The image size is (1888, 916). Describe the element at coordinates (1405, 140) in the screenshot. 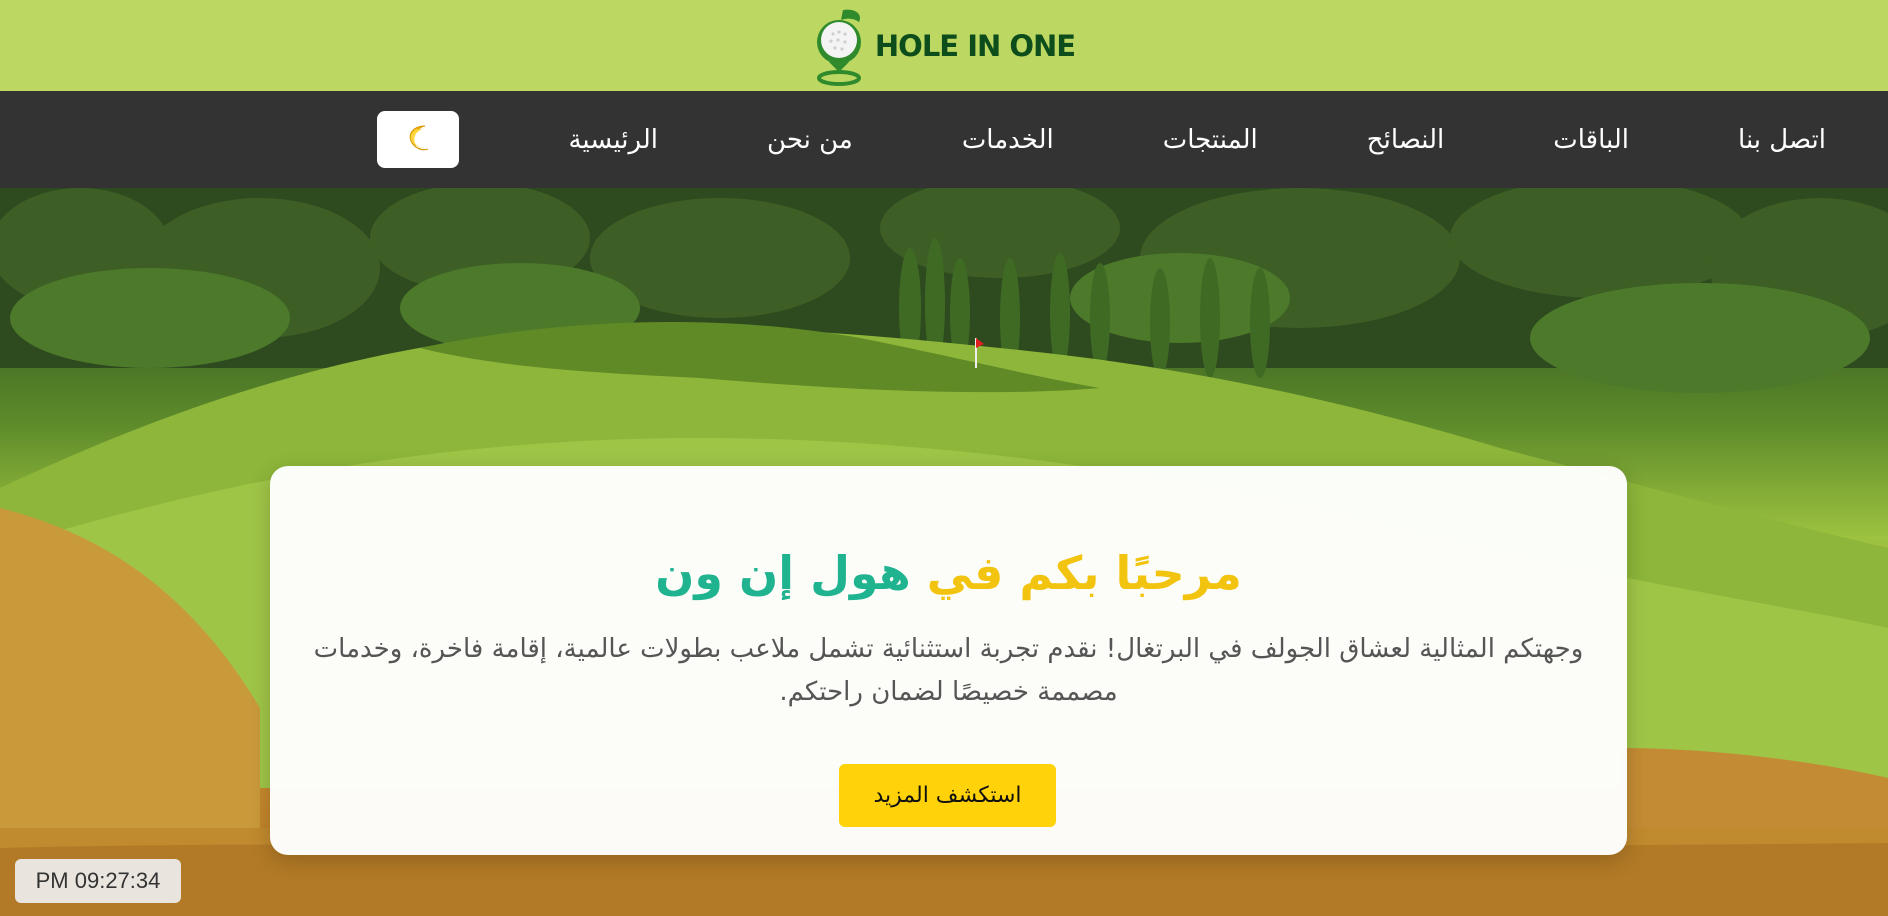

I see `nav-item-tips: النصائح` at that location.